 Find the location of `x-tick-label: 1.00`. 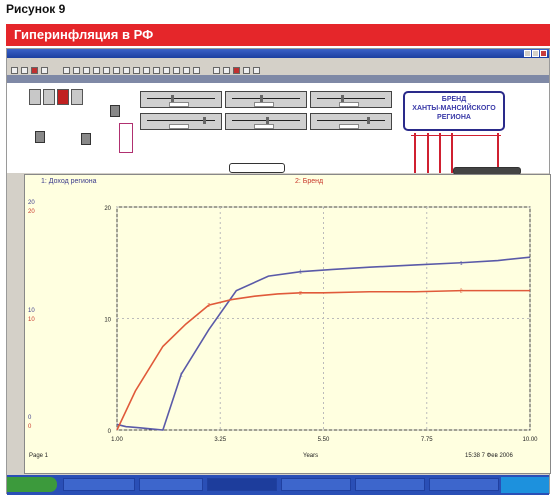

x-tick-label: 1.00 is located at coordinates (117, 440).